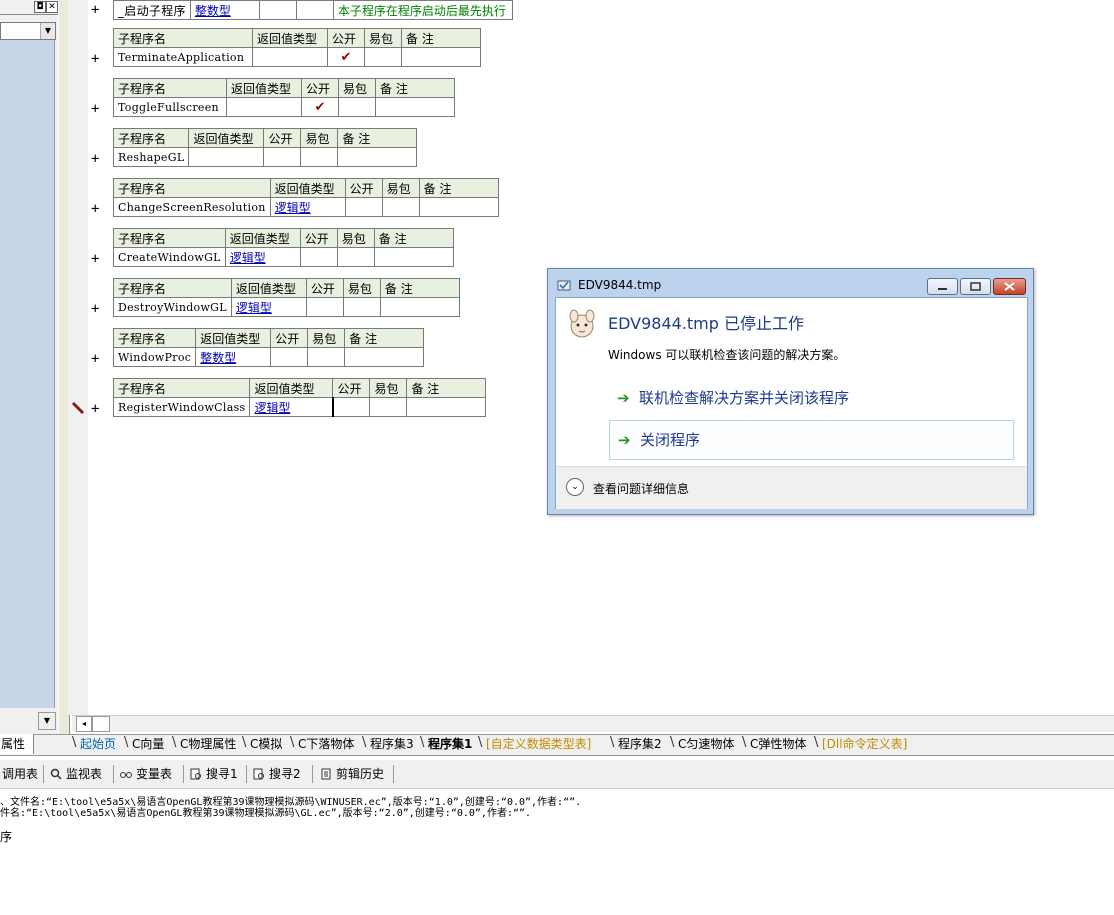 The width and height of the screenshot is (1114, 915). Describe the element at coordinates (790, 283) in the screenshot. I see `dialog-titlebar: EDV9844.tmp` at that location.